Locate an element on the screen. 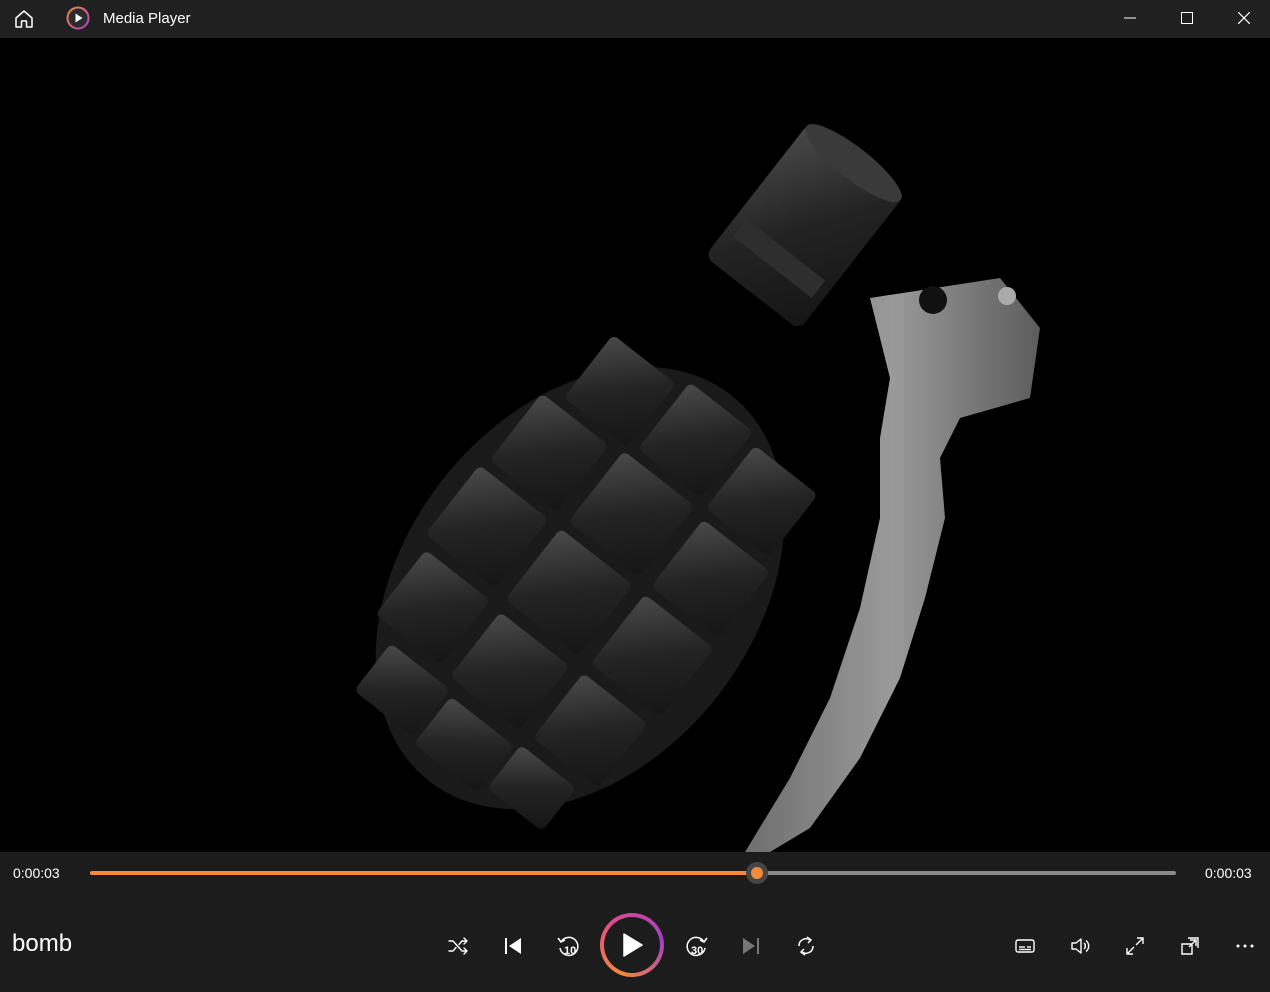  more-icon is located at coordinates (1245, 946).